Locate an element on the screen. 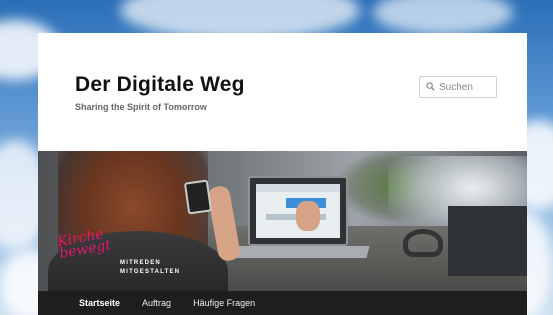 This screenshot has width=553, height=315. monitor is located at coordinates (487, 241).